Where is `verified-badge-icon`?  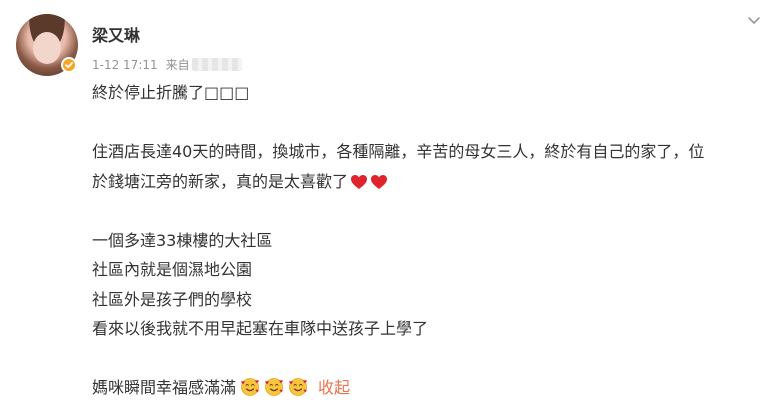 verified-badge-icon is located at coordinates (69, 65).